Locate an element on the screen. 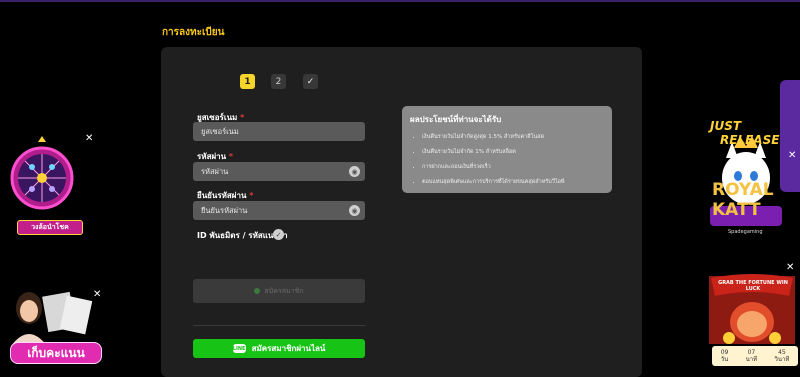 The height and width of the screenshot is (377, 800). benefit-item: เงินคืนรายวันไม่จำกัด 1% สำหรับสล็อต is located at coordinates (513, 152).